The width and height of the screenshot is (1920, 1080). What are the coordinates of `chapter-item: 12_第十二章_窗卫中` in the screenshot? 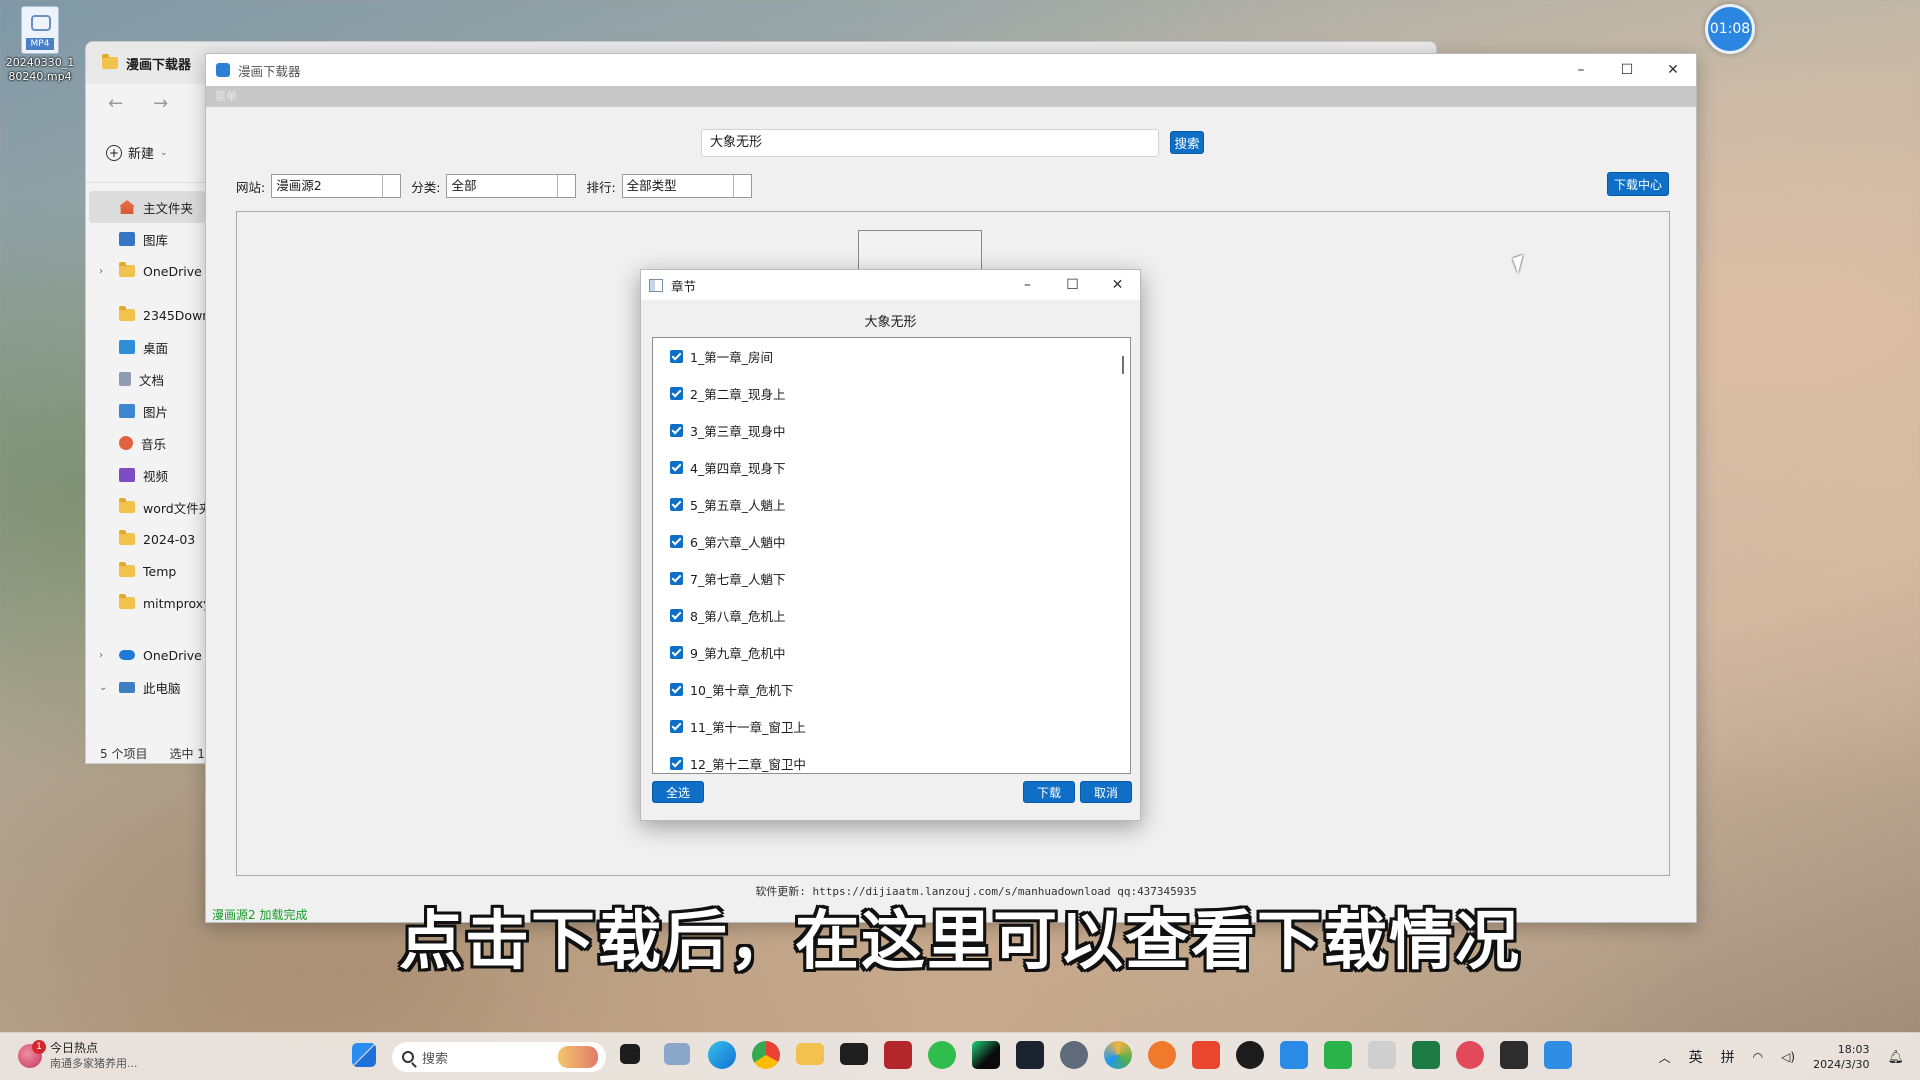 It's located at (891, 759).